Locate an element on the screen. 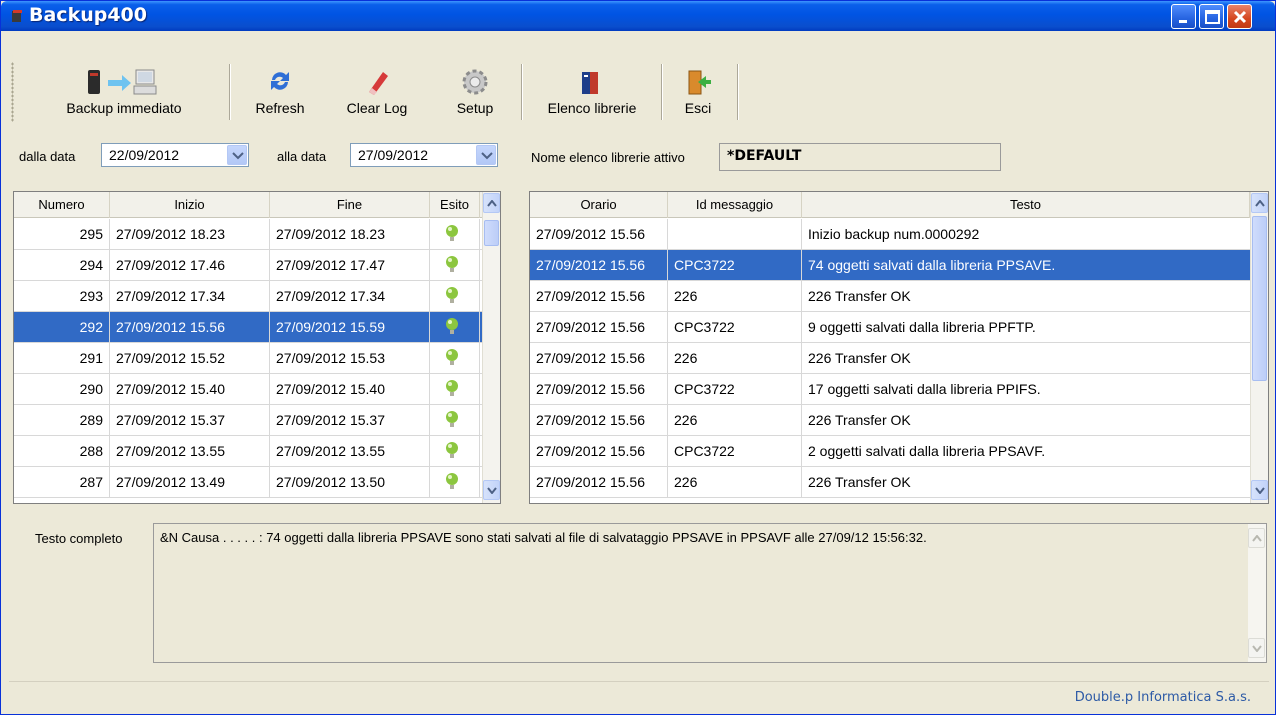 This screenshot has height=715, width=1276. backup-button: Backup immediato is located at coordinates (124, 92).